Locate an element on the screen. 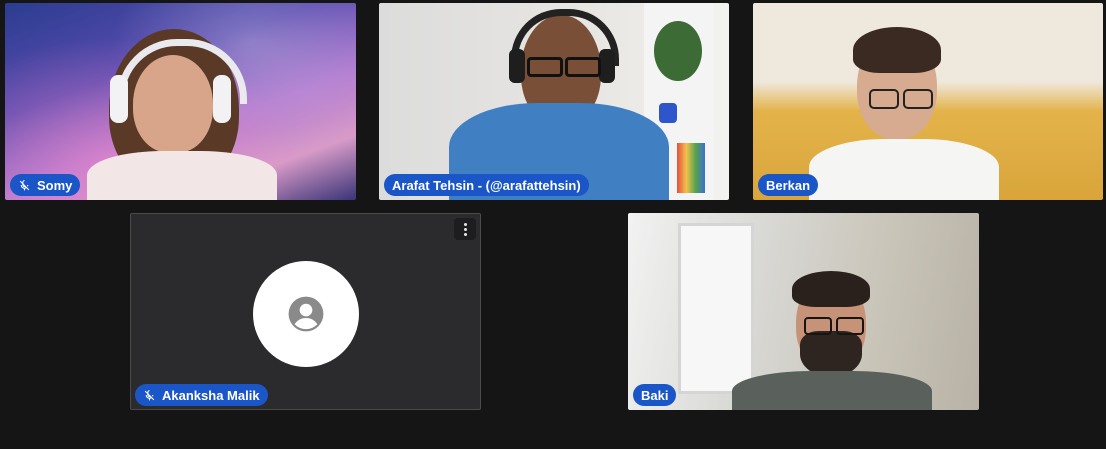  name-badge: Baki is located at coordinates (655, 395).